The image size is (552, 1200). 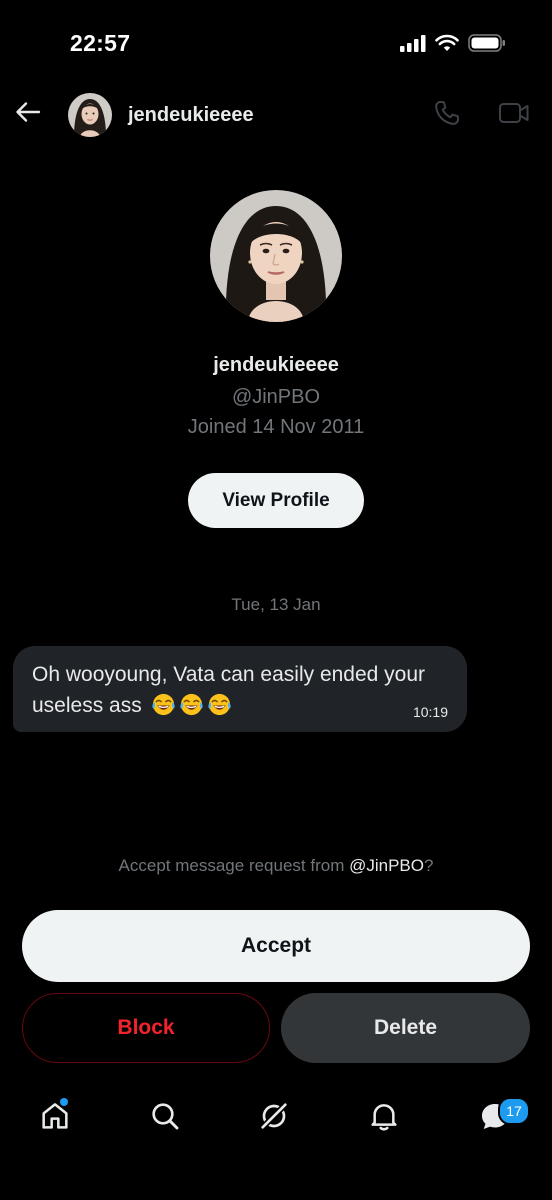 I want to click on wifi-icon, so click(x=447, y=45).